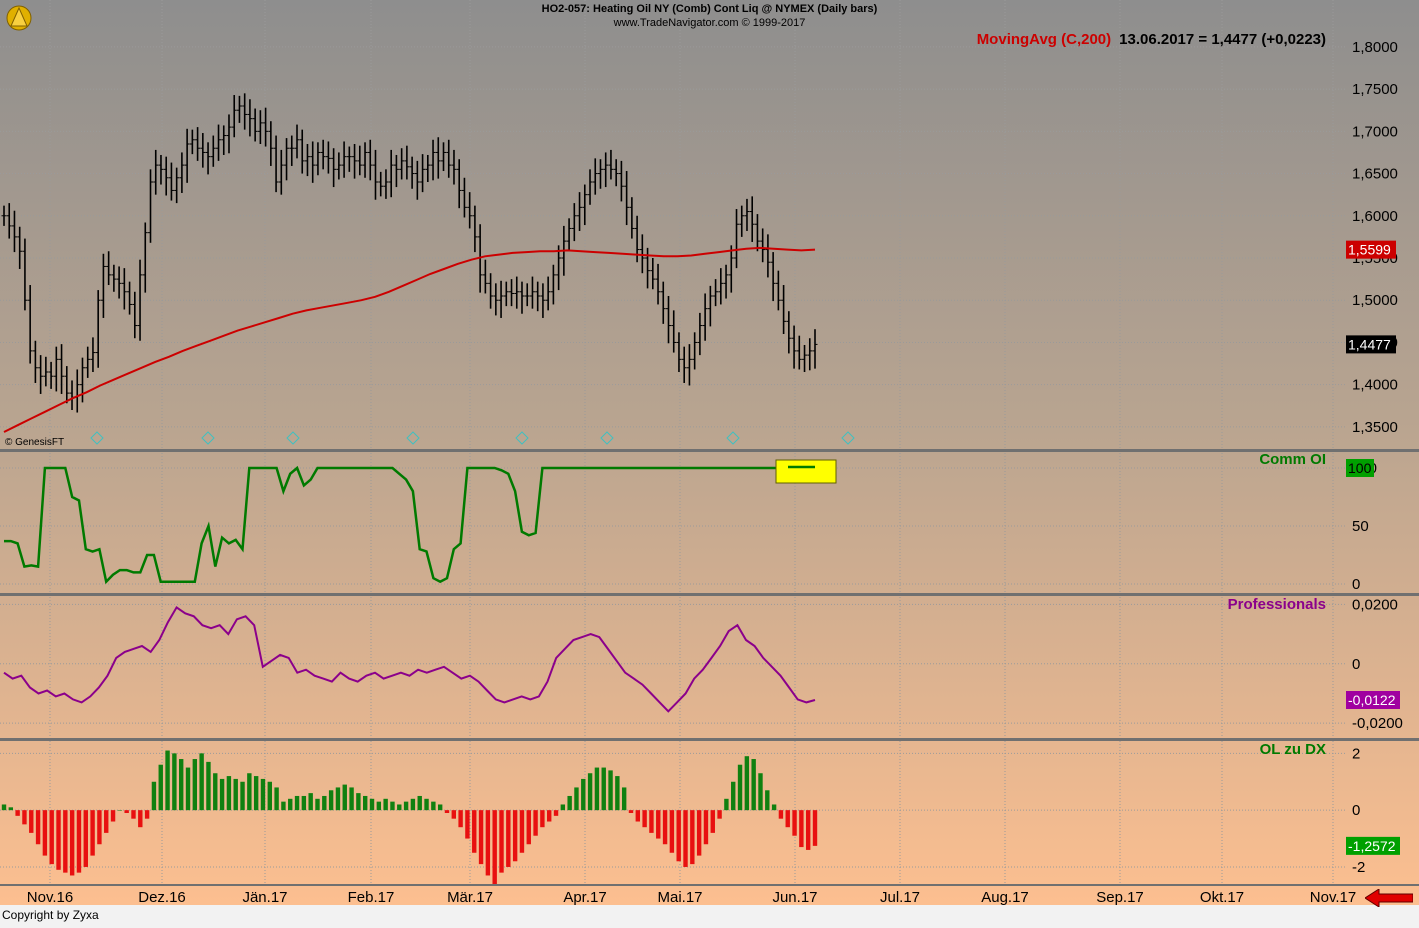 The image size is (1419, 928). Describe the element at coordinates (50, 897) in the screenshot. I see `x-tick-label: Nov.16` at that location.